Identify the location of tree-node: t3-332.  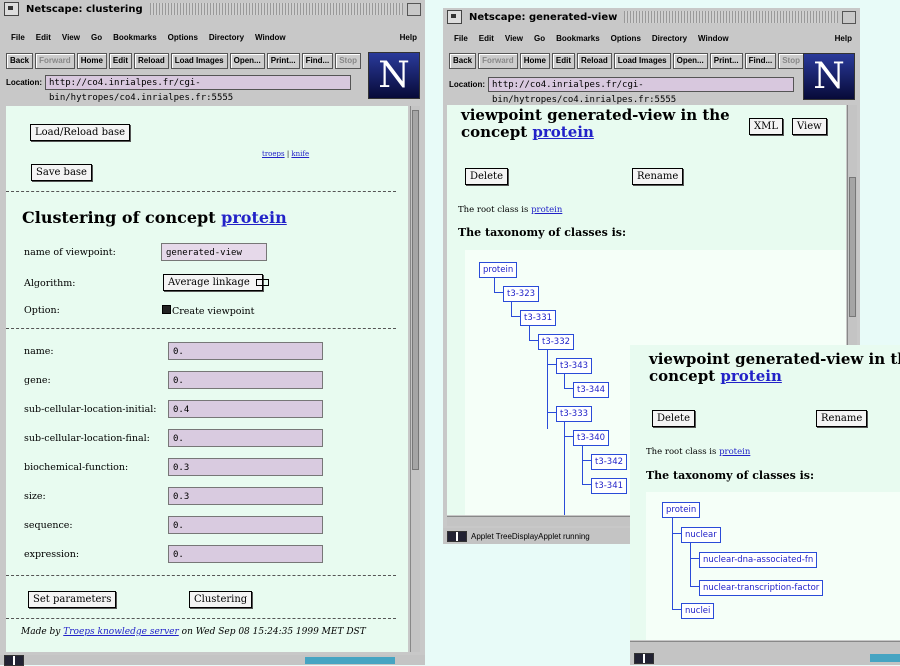
(556, 342).